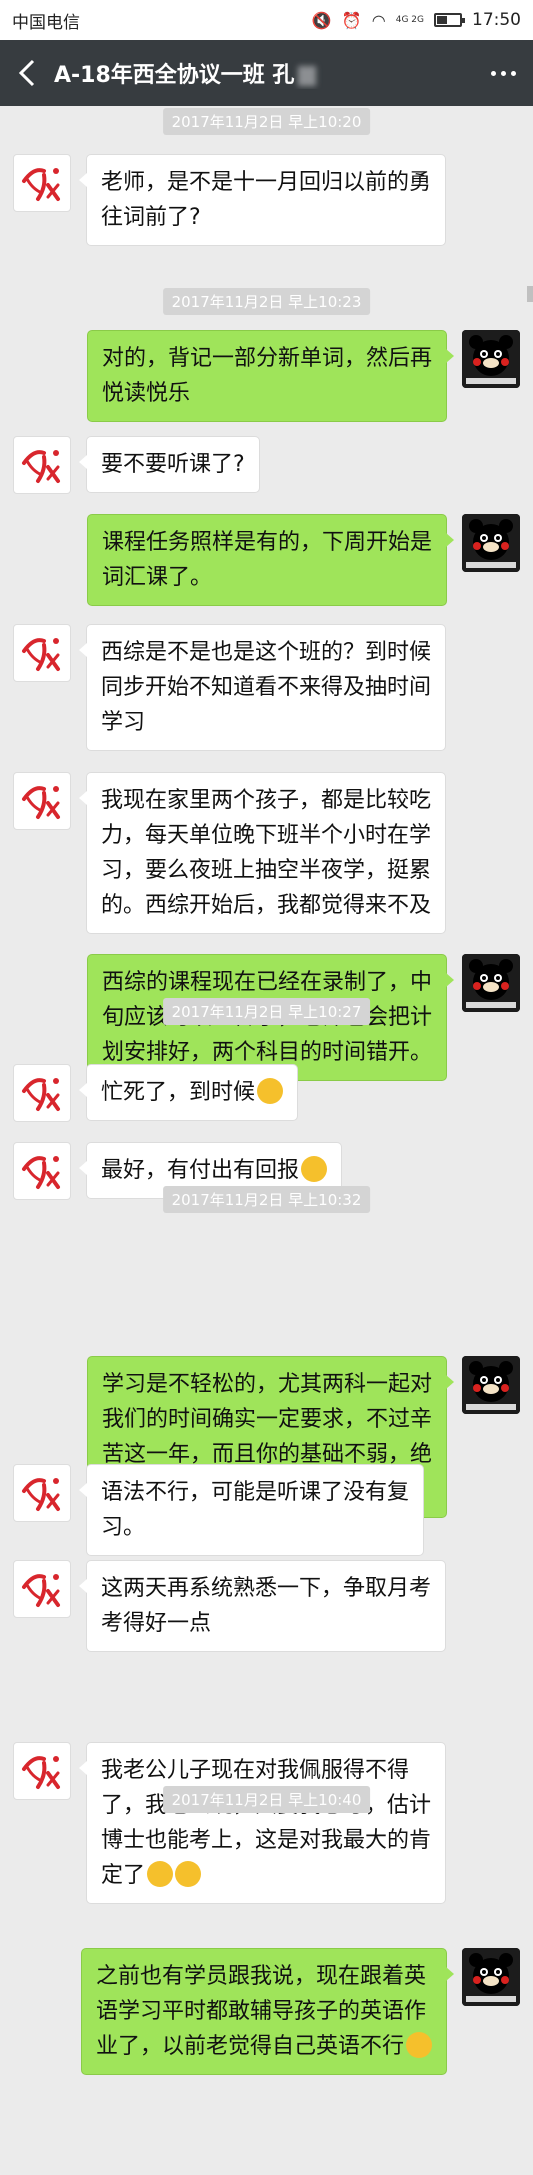 The image size is (533, 2175). What do you see at coordinates (156, 1623) in the screenshot?
I see `message-line: 考得好一点` at bounding box center [156, 1623].